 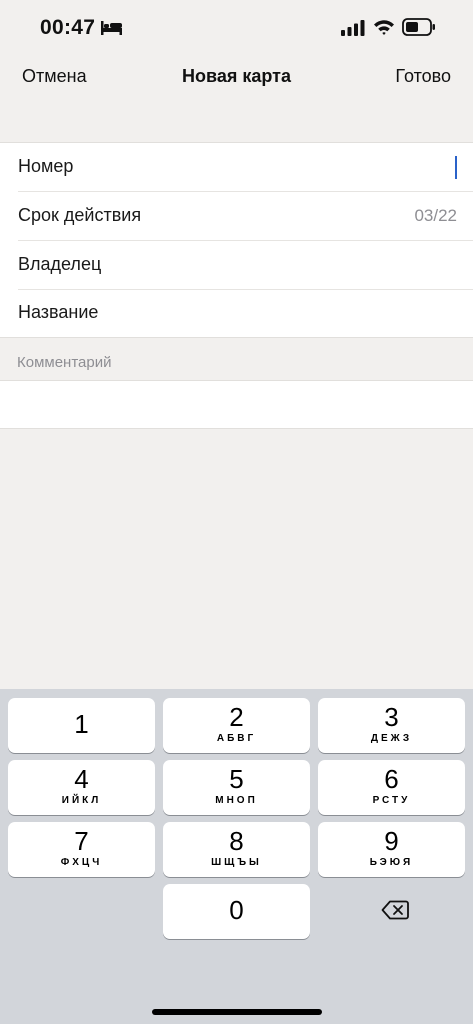 I want to click on cancel-button: Отмена, so click(x=54, y=76).